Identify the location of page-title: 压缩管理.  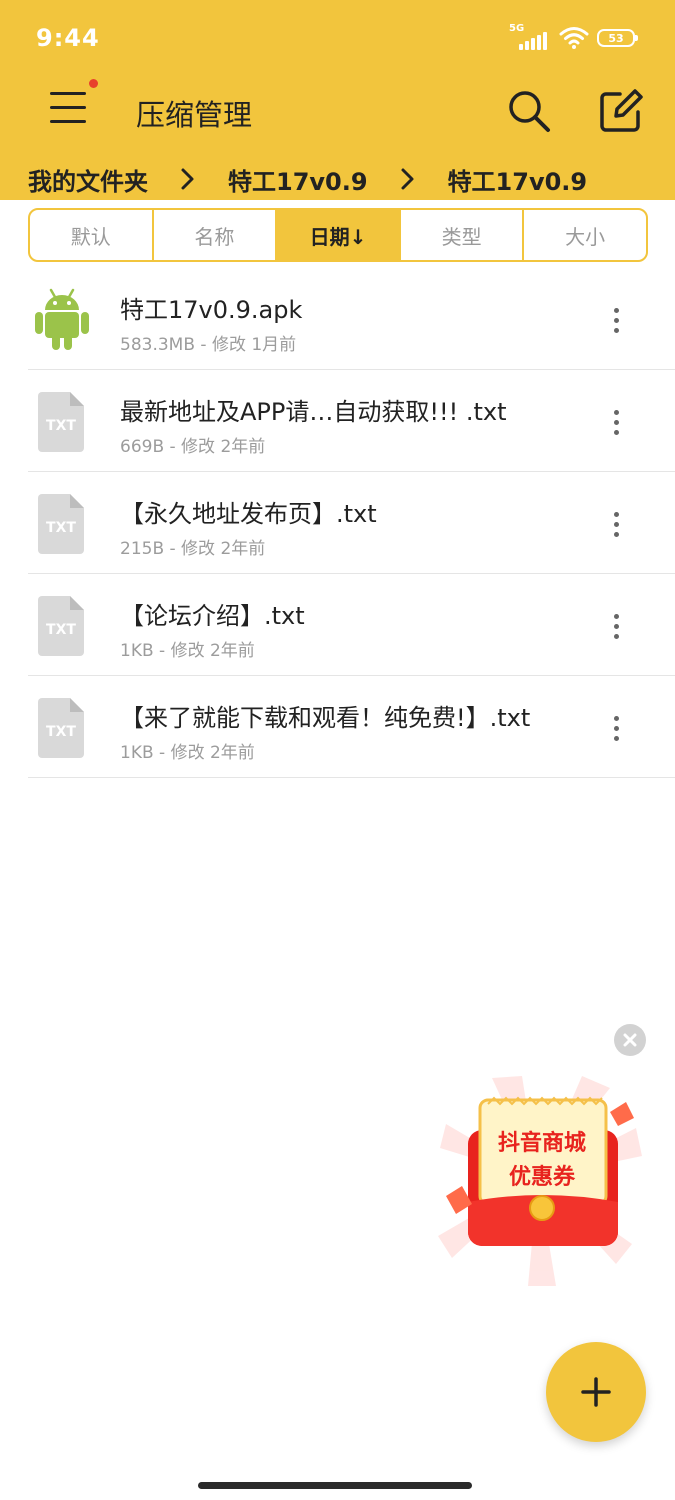
(194, 115).